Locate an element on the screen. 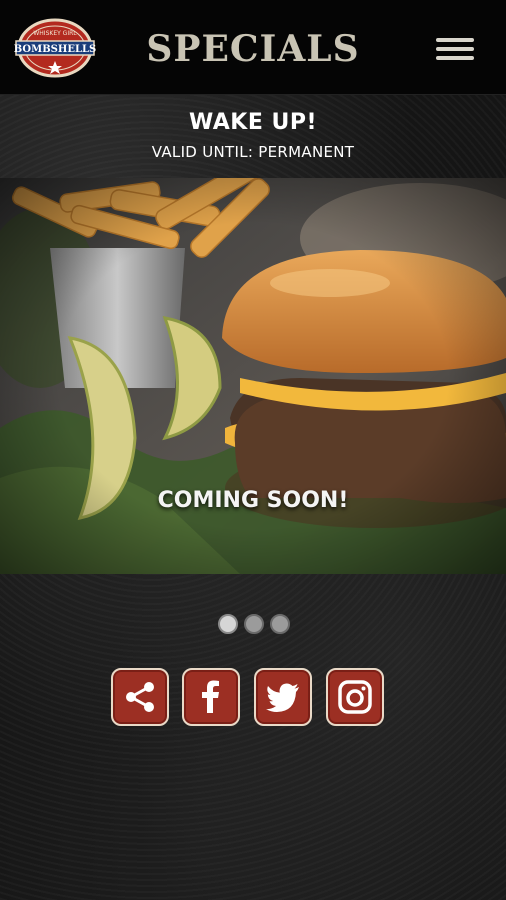  carousel-pagination is located at coordinates (254, 624).